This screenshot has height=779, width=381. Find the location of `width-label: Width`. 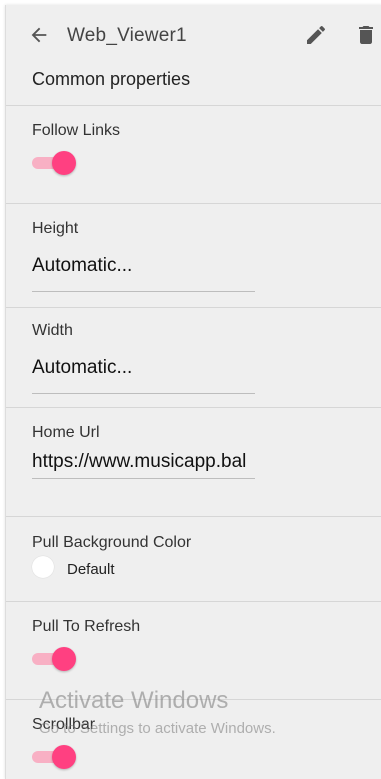

width-label: Width is located at coordinates (52, 330).